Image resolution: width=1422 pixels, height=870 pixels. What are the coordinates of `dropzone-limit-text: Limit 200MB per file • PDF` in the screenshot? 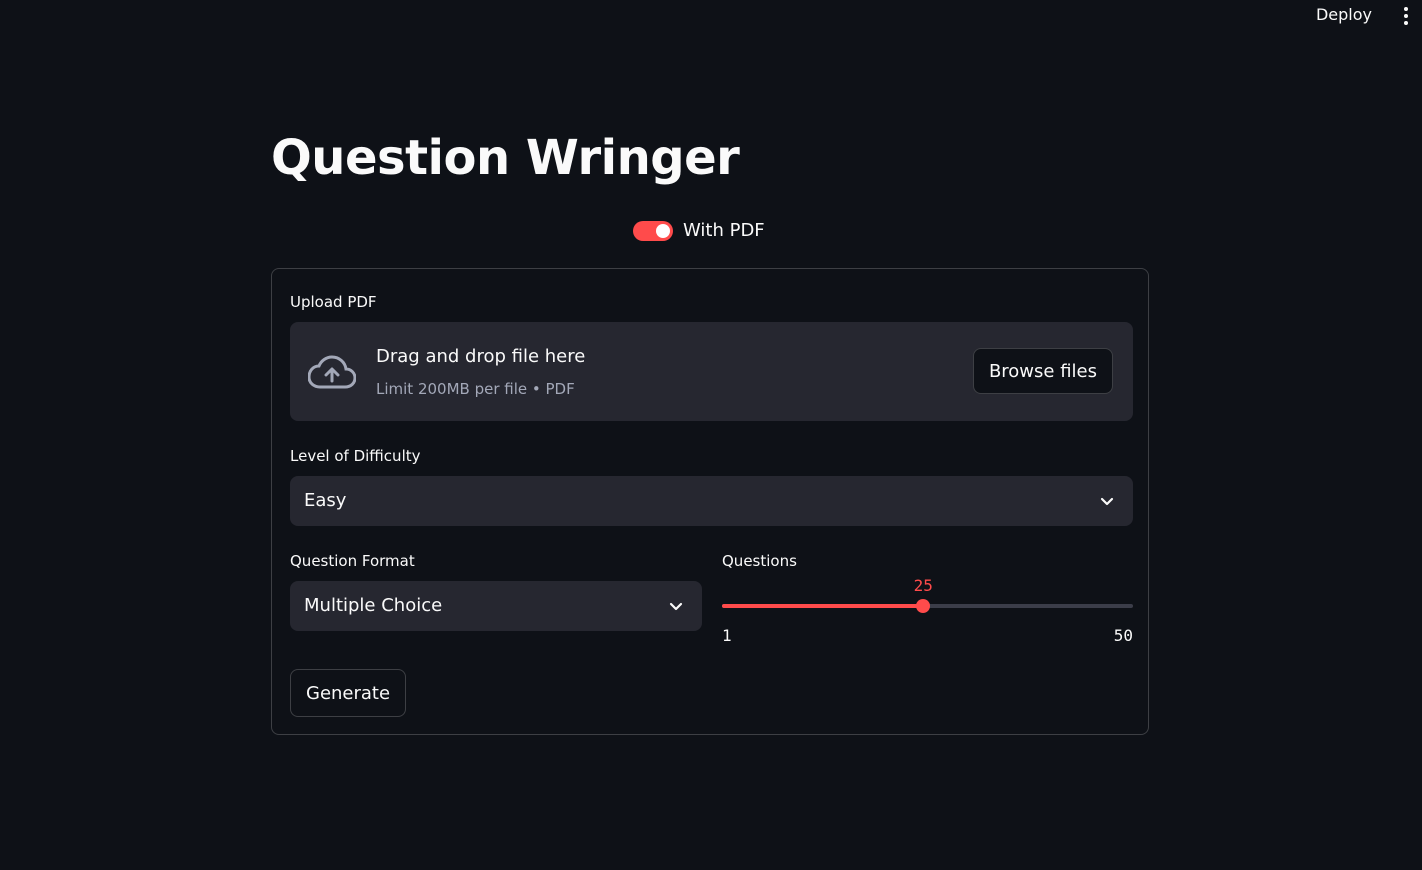 It's located at (475, 389).